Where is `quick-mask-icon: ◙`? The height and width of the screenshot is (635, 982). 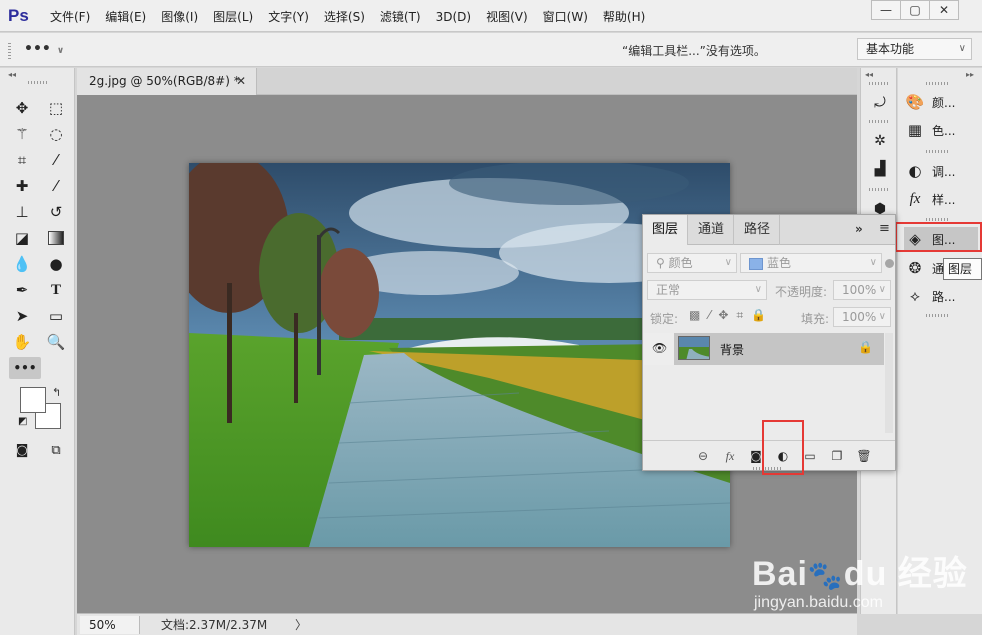 quick-mask-icon: ◙ is located at coordinates (22, 450).